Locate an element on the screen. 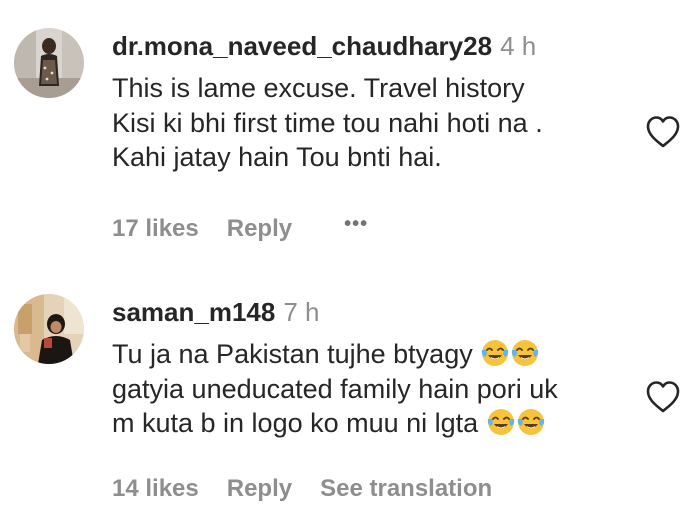  comment-text-segment: m kuta b in logo ko muu ni lgta is located at coordinates (295, 423).